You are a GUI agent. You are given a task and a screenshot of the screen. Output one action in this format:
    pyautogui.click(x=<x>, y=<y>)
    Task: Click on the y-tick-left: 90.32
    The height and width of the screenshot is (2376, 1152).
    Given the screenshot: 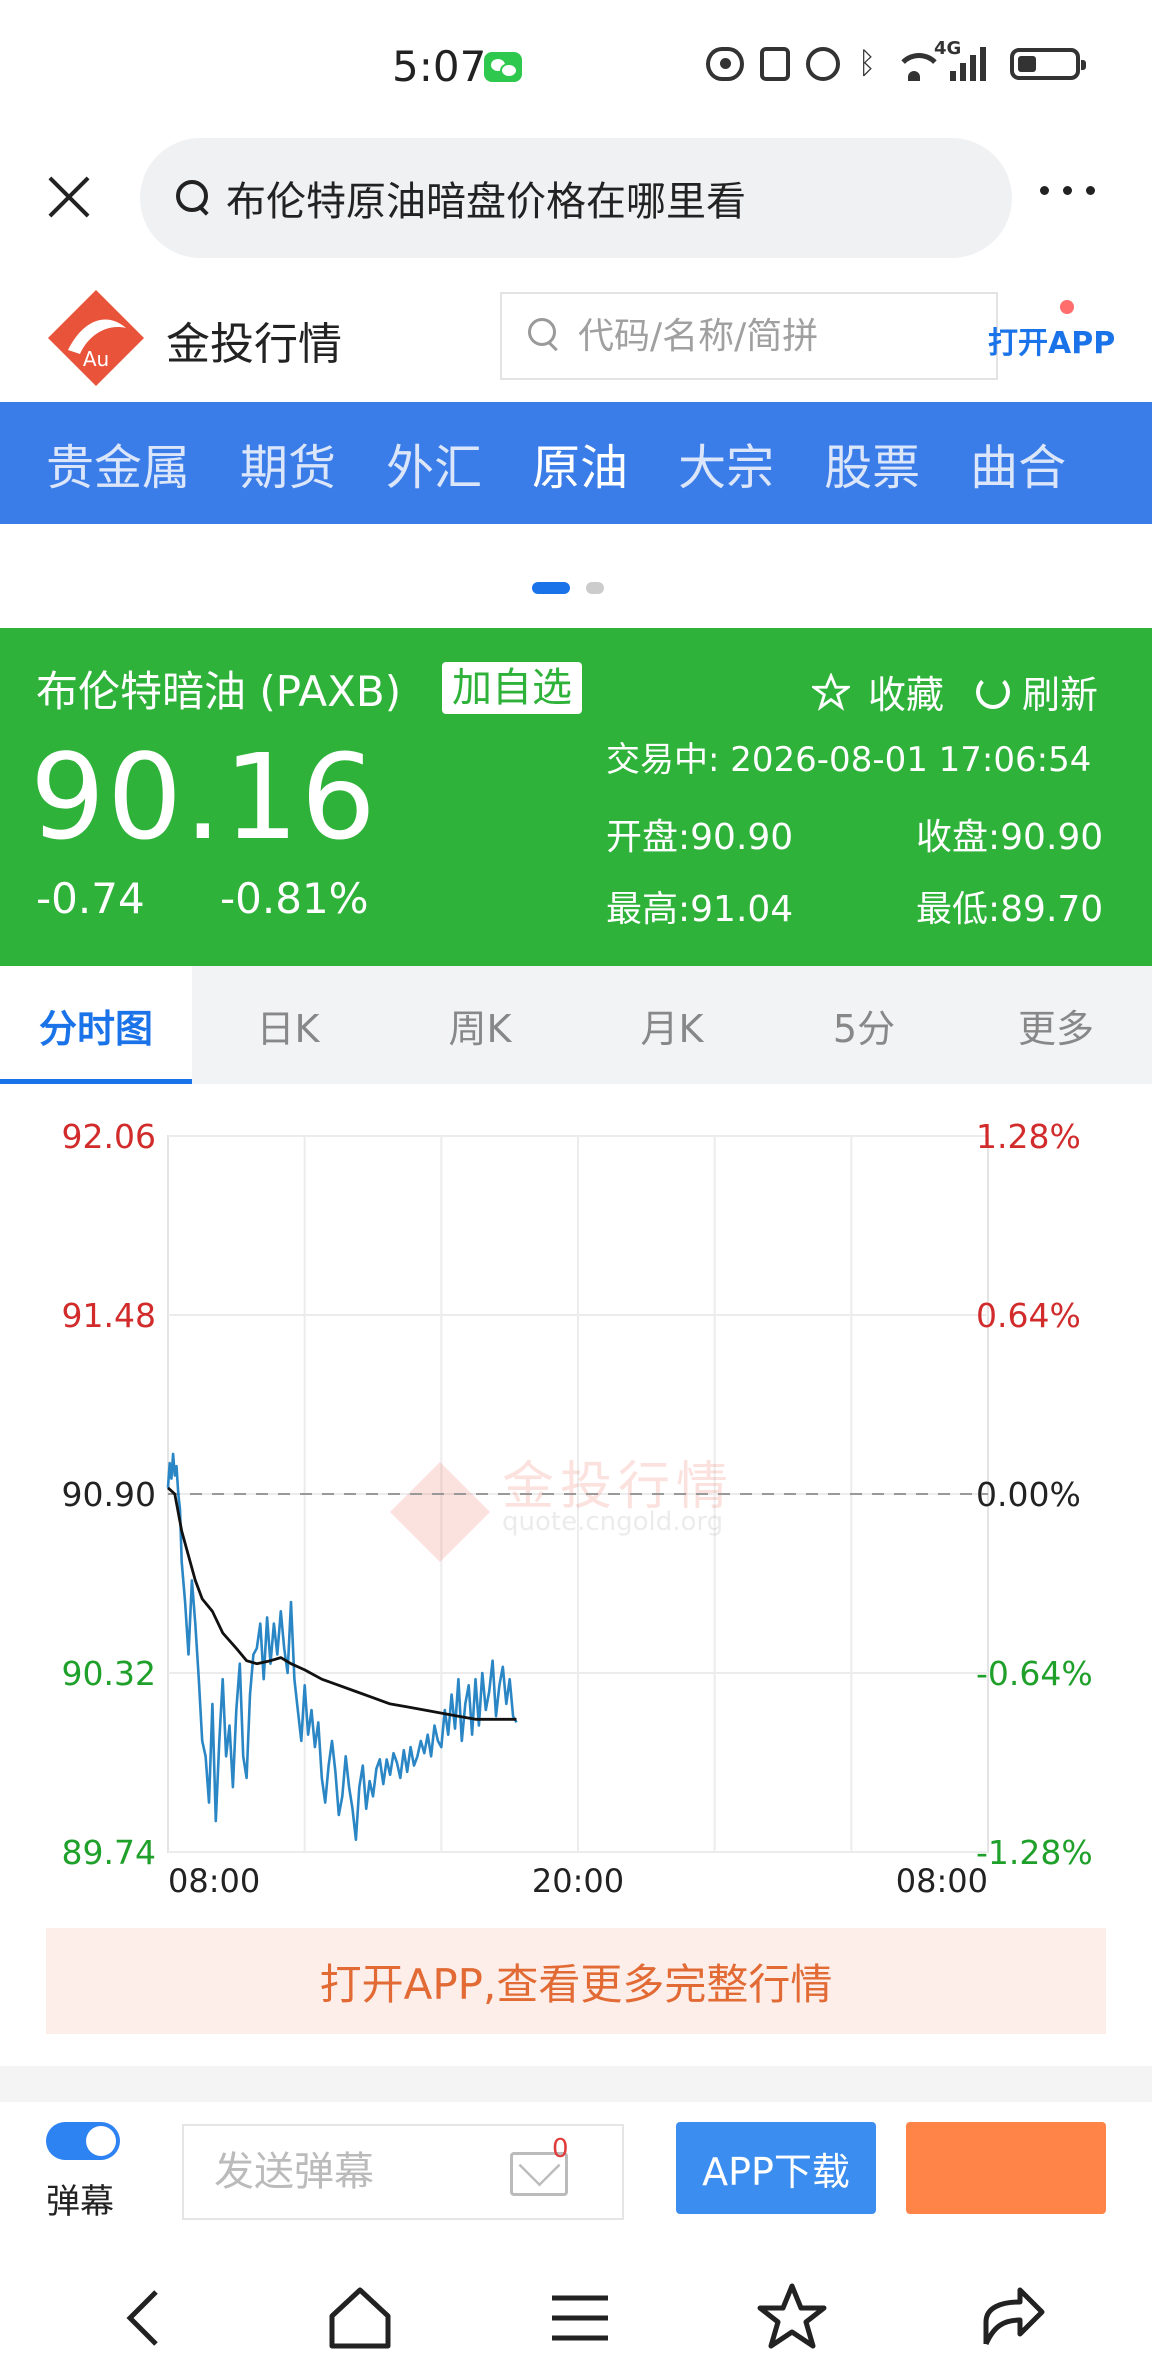 What is the action you would take?
    pyautogui.click(x=109, y=1673)
    